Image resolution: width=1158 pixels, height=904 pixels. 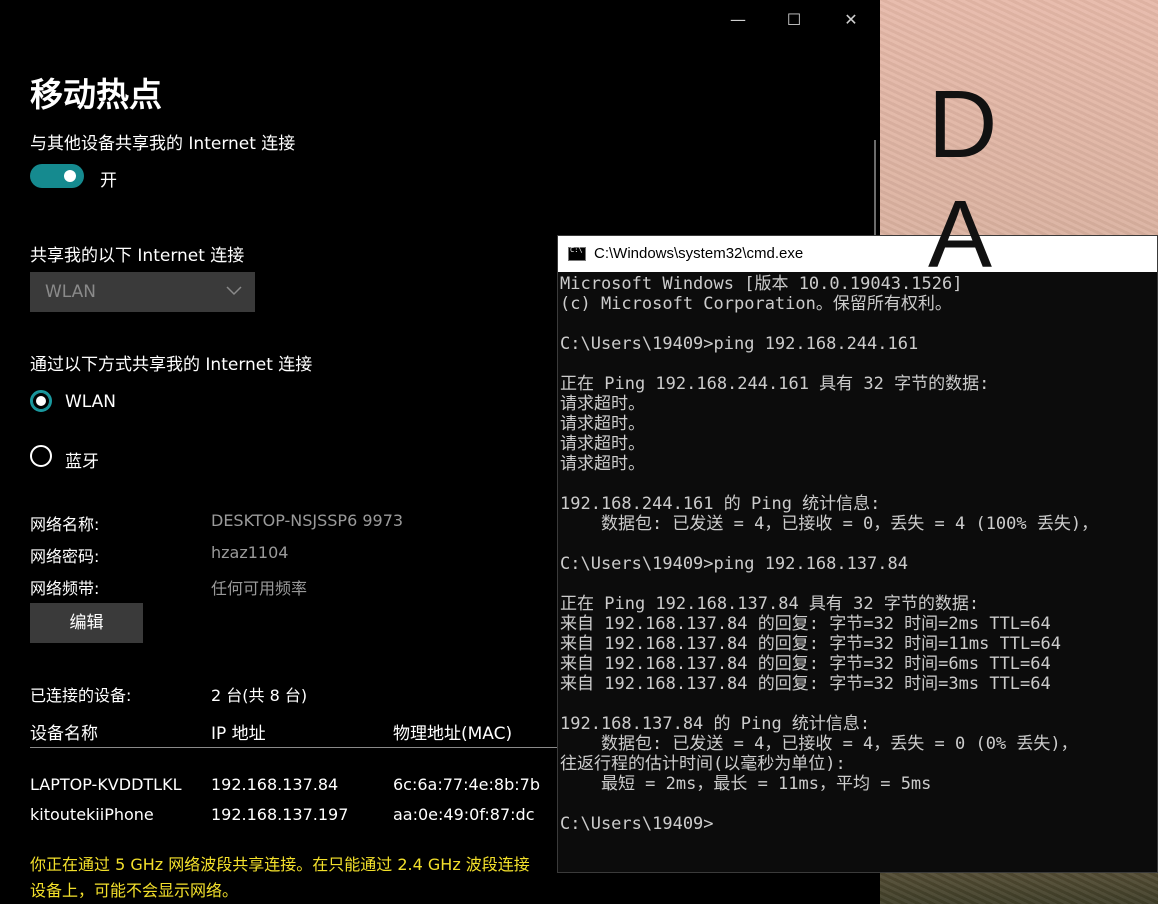 I want to click on radio-bluetooth-label: 蓝牙, so click(x=82, y=459).